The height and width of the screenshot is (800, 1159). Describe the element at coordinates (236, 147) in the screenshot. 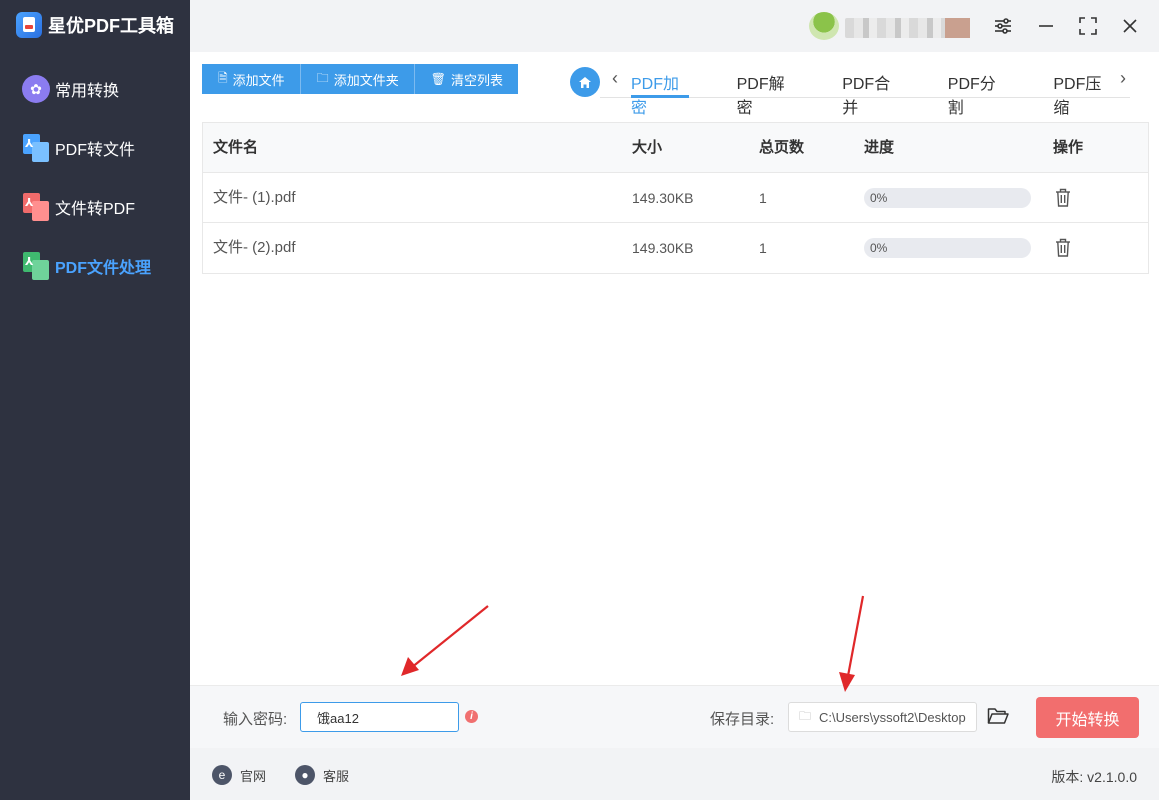

I see `header-name: 文件名` at that location.